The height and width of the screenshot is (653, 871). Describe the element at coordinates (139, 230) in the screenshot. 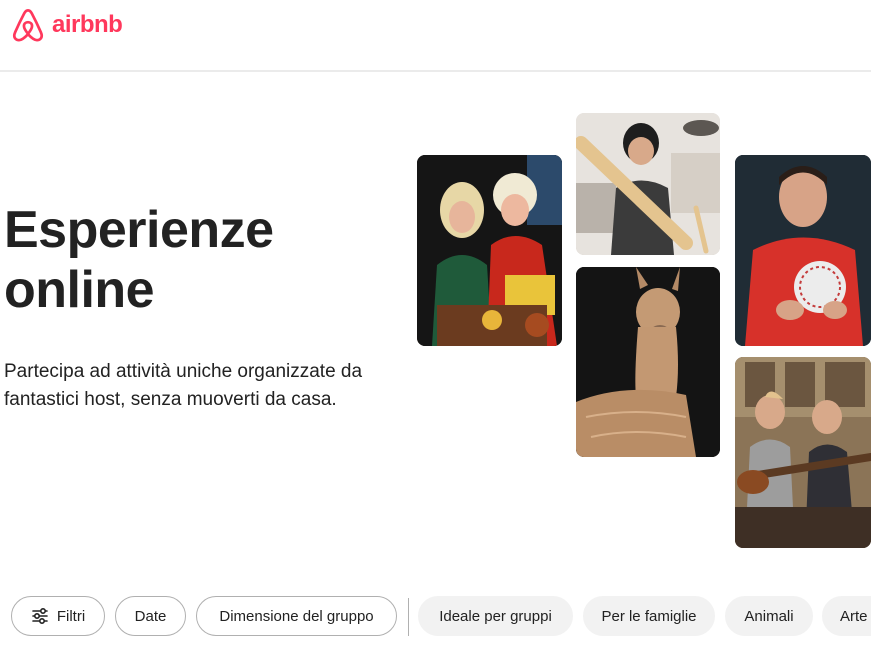

I see `page-title-line-1: Esperienze` at that location.